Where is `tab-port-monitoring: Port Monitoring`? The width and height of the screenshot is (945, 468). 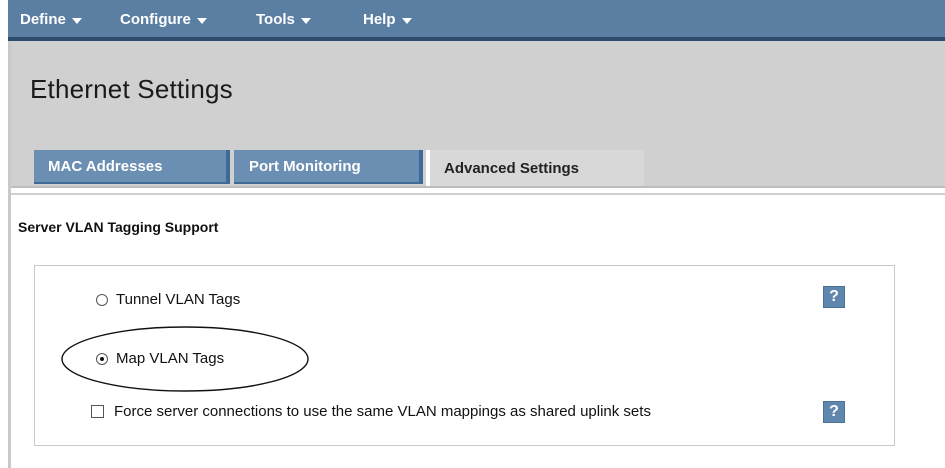
tab-port-monitoring: Port Monitoring is located at coordinates (328, 167).